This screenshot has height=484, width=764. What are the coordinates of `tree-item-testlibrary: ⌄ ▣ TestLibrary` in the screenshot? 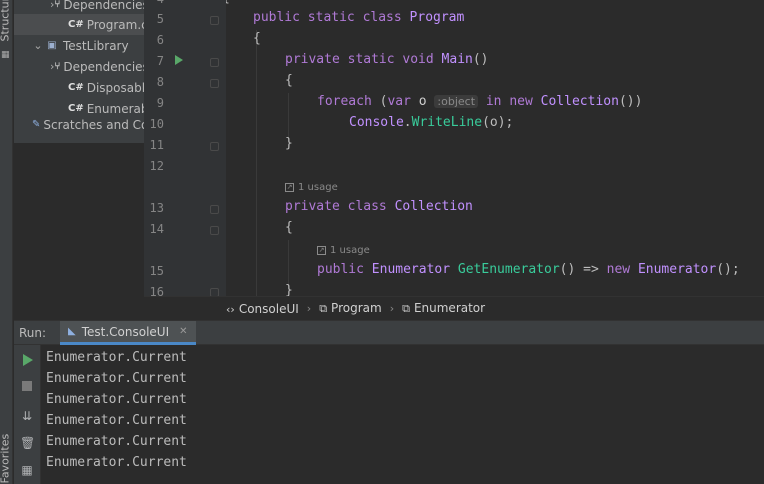 It's located at (79, 45).